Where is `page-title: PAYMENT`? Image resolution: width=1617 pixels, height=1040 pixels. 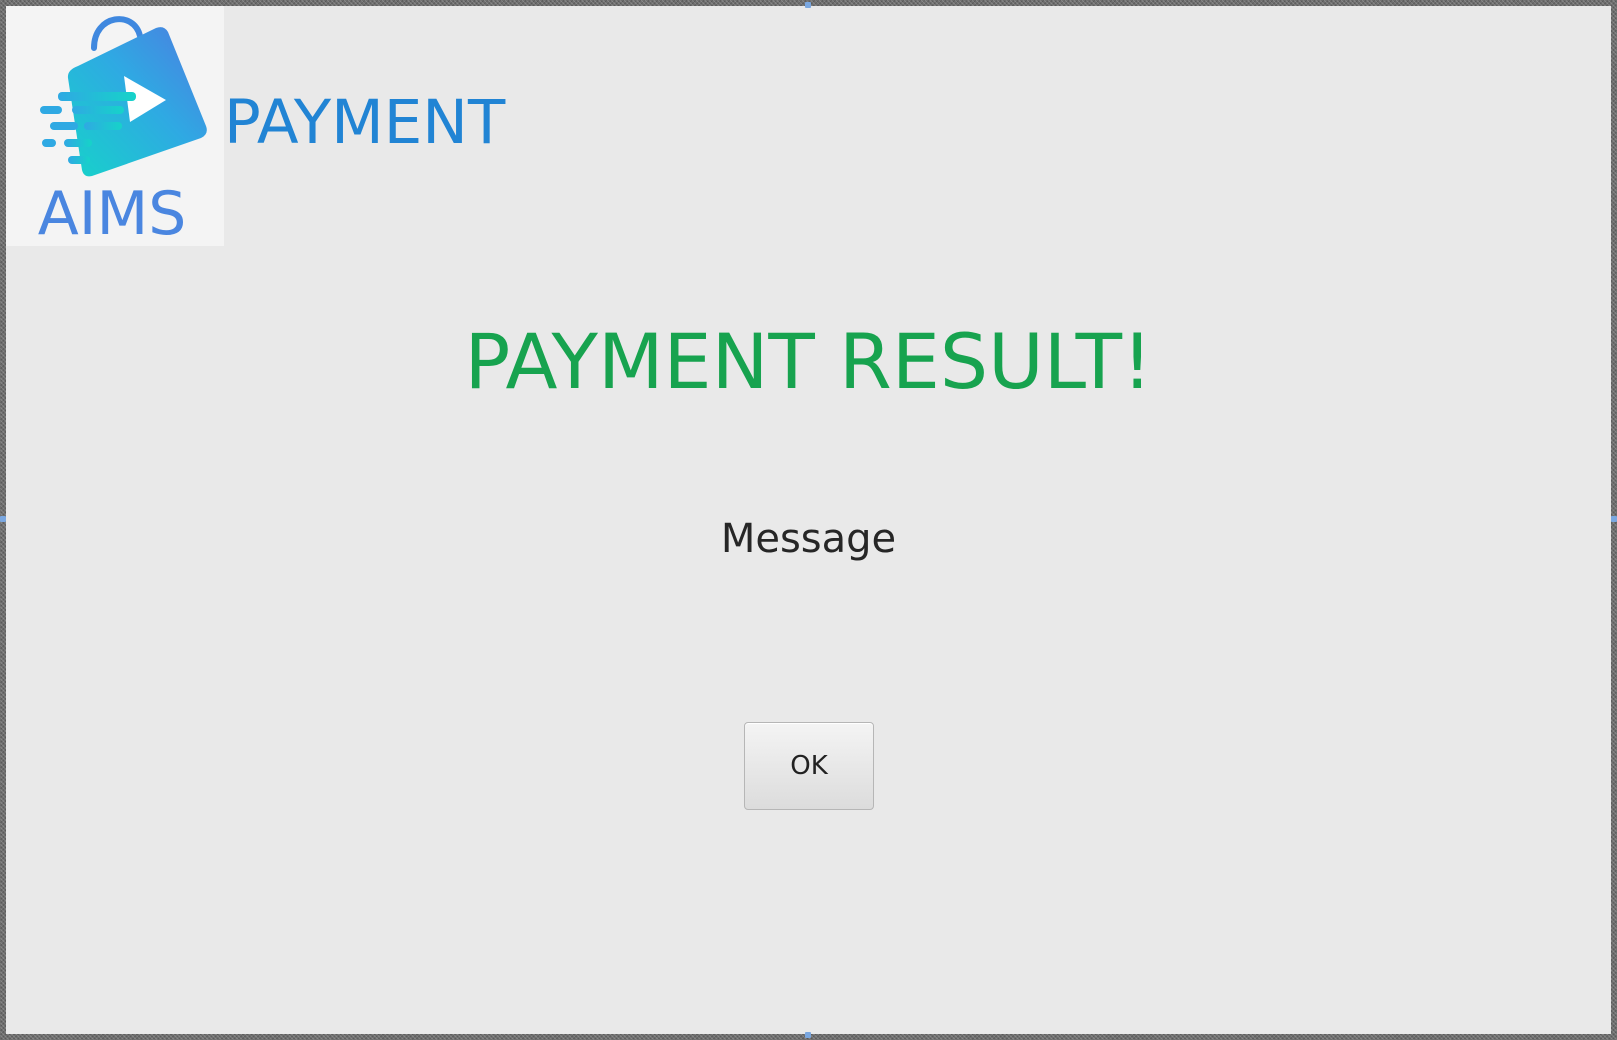 page-title: PAYMENT is located at coordinates (365, 122).